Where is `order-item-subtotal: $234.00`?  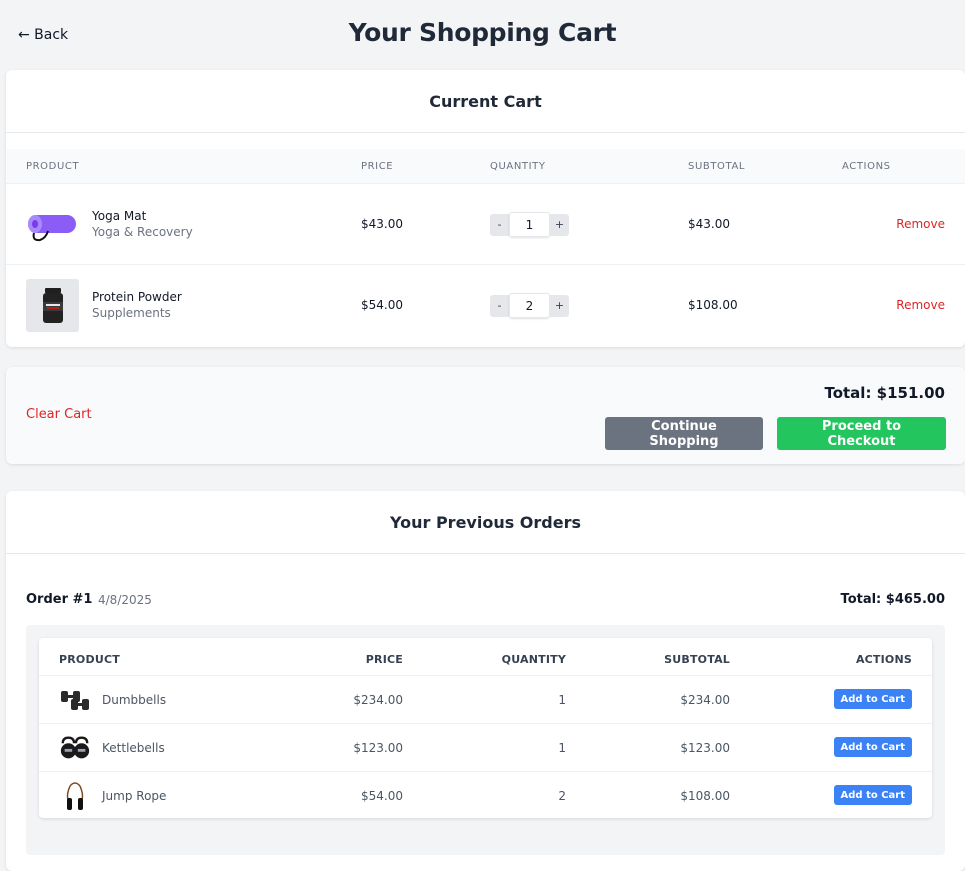 order-item-subtotal: $234.00 is located at coordinates (705, 700).